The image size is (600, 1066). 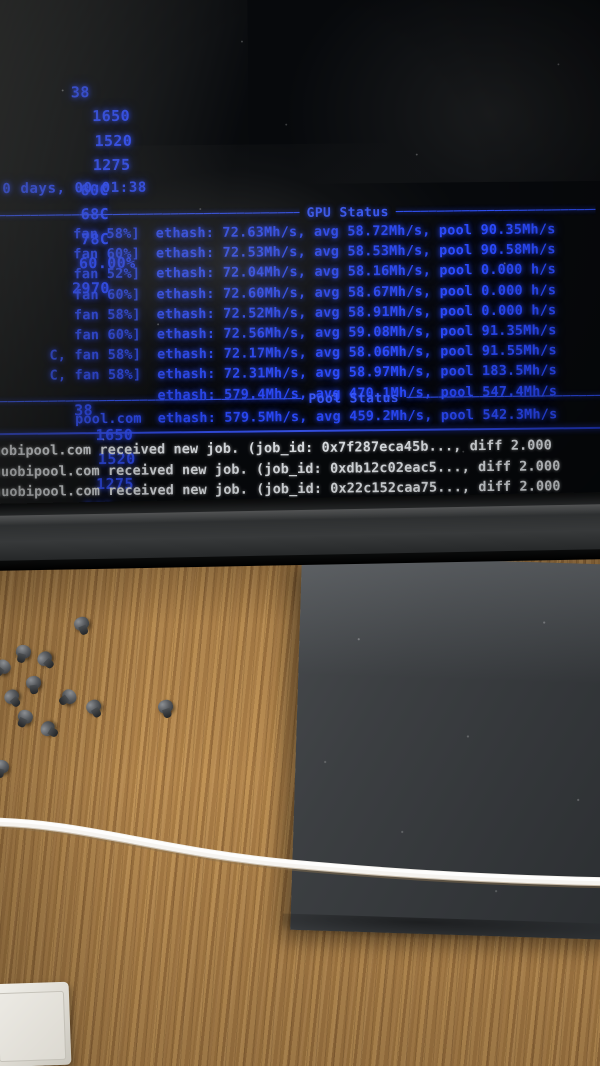 I want to click on wall-outlet-plate, so click(x=36, y=1023).